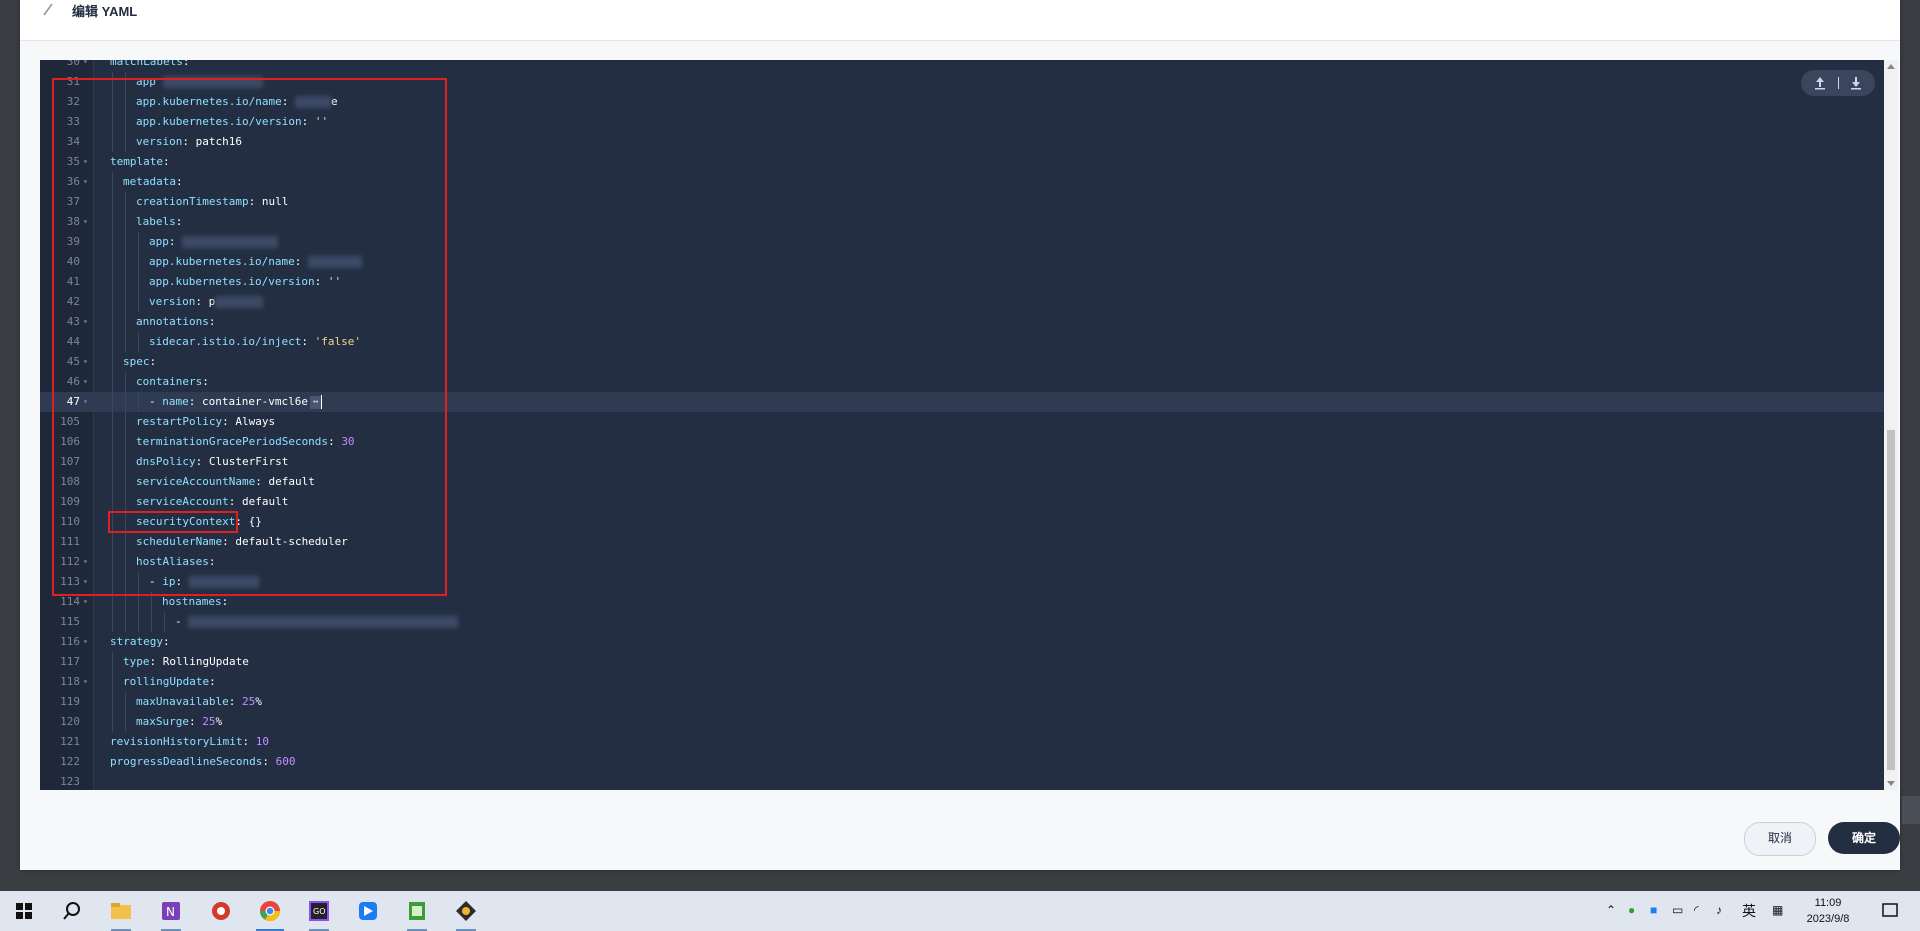  I want to click on code-line: 34 version: patch16, so click(962, 142).